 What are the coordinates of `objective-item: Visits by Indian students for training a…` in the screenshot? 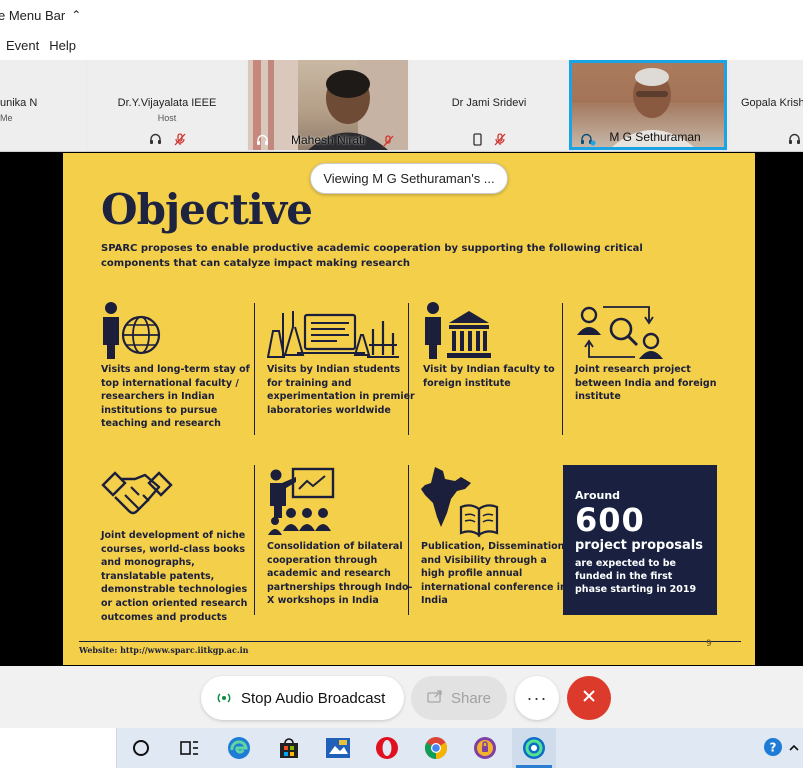 It's located at (341, 359).